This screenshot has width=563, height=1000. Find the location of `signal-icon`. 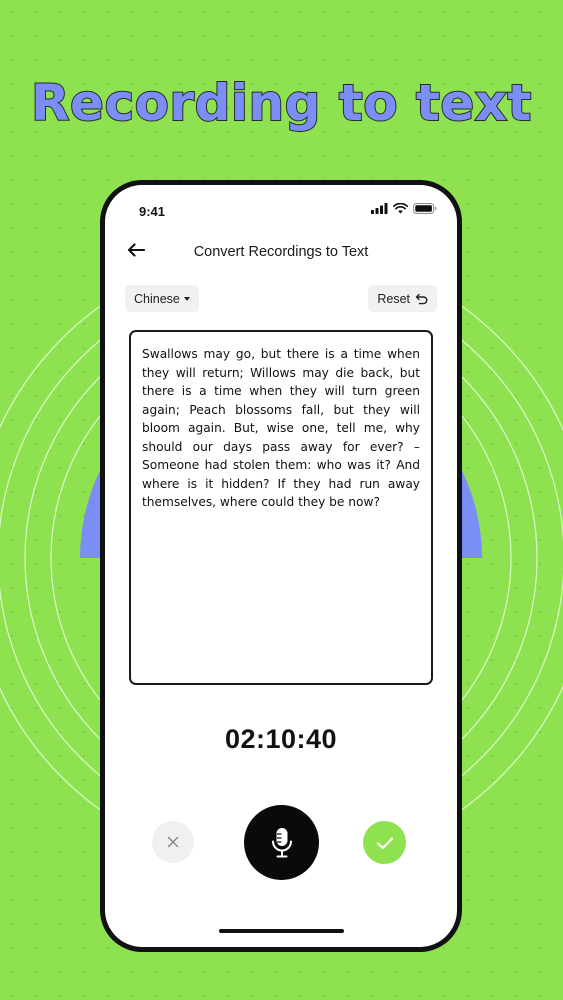

signal-icon is located at coordinates (379, 208).